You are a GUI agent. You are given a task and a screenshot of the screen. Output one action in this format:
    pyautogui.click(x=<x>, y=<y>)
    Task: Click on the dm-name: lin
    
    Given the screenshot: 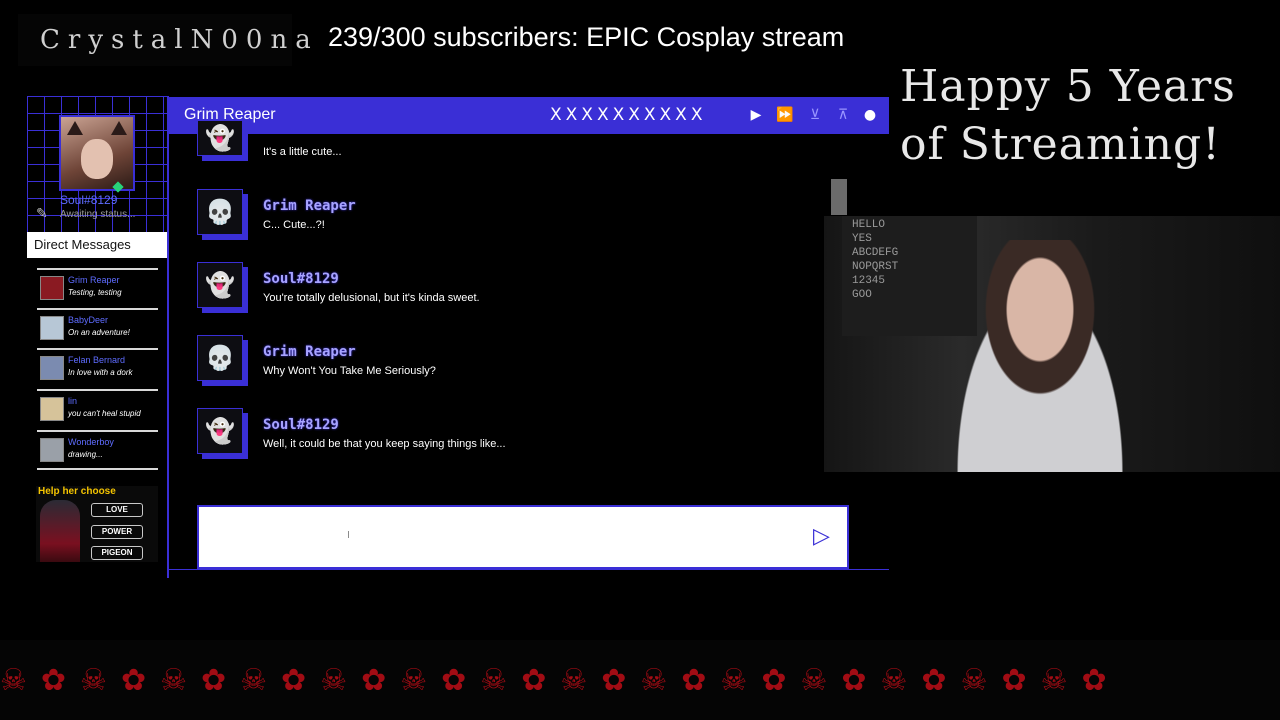 What is the action you would take?
    pyautogui.click(x=73, y=401)
    